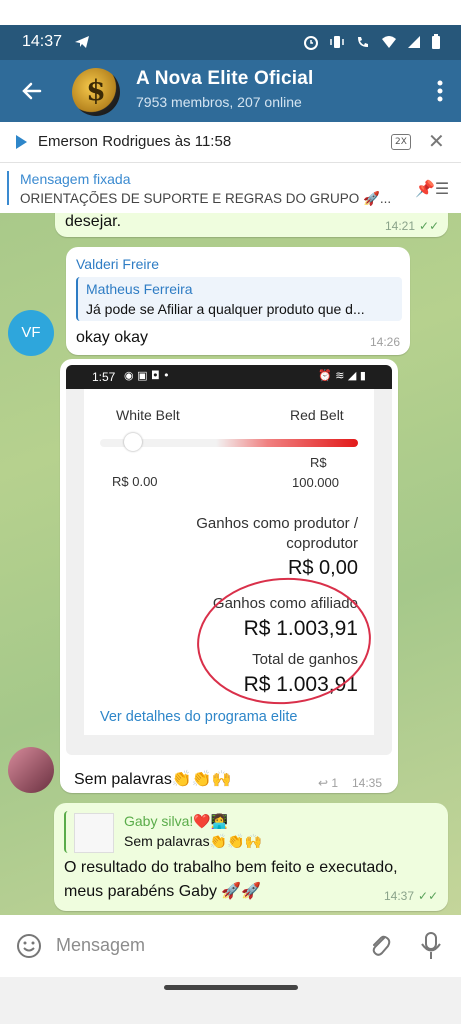 The image size is (461, 1024). Describe the element at coordinates (21, 142) in the screenshot. I see `play-icon` at that location.